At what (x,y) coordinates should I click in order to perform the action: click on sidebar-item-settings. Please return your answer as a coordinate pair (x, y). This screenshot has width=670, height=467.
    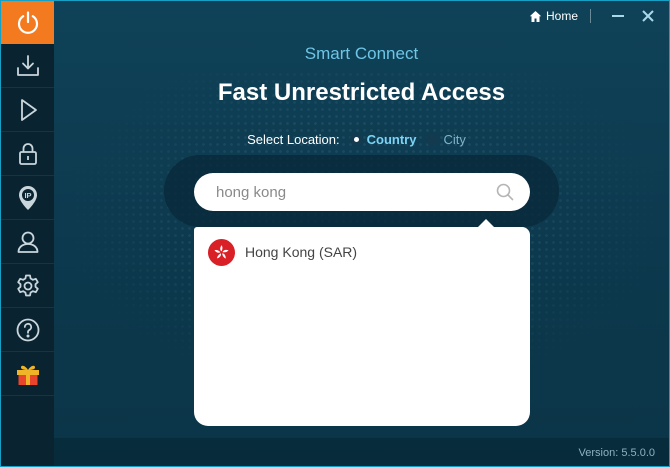
    Looking at the image, I should click on (27, 286).